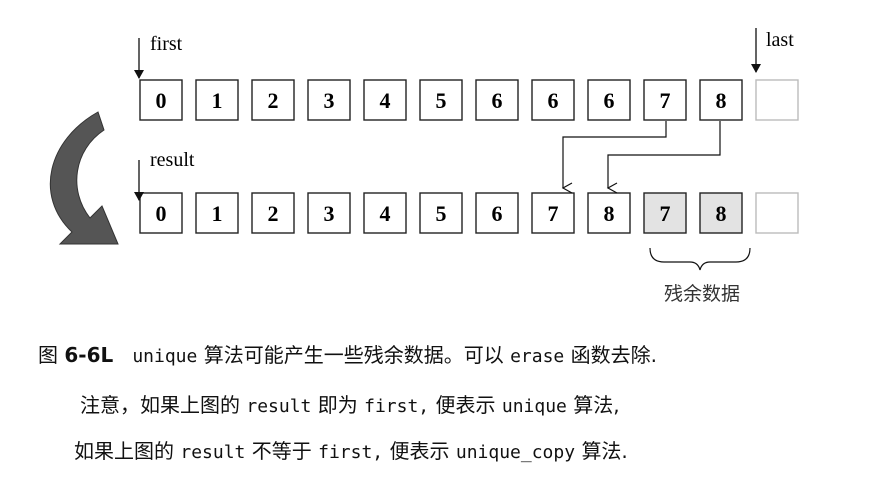 This screenshot has height=502, width=873. I want to click on bottom-row-cell-value: 0, so click(161, 213).